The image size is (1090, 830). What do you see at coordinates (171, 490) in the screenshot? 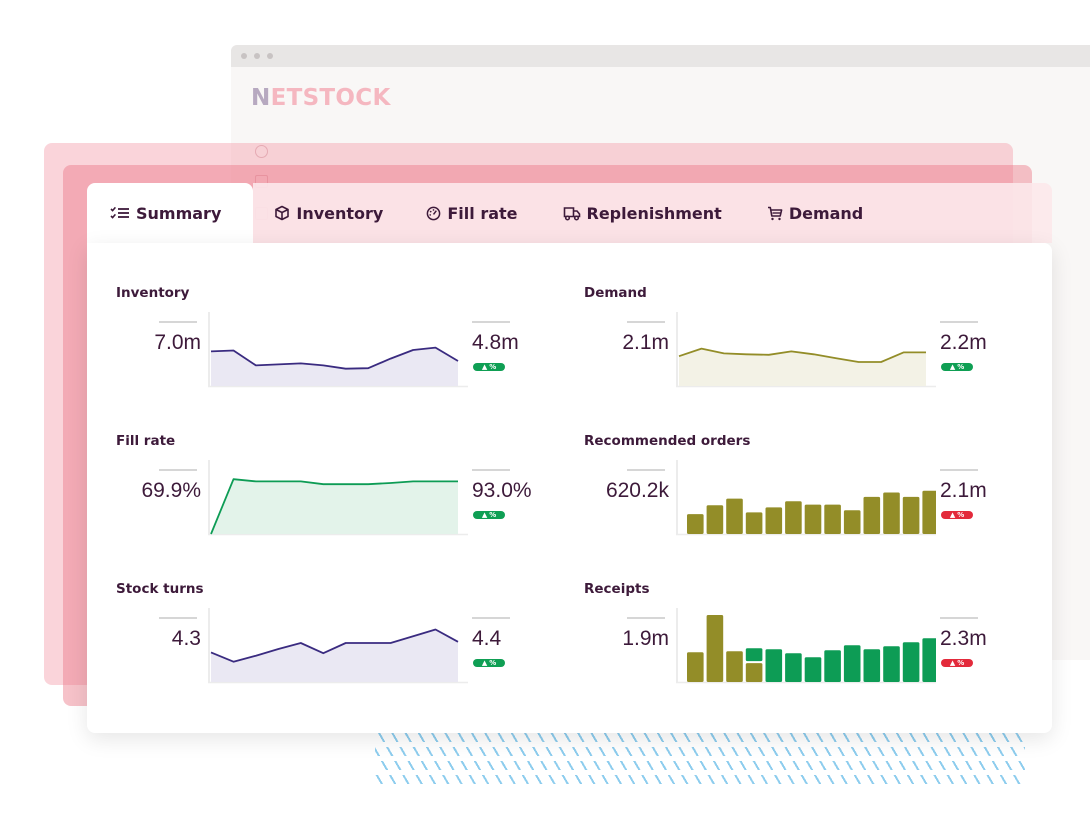
I see `metric-start-value: 69.9%` at bounding box center [171, 490].